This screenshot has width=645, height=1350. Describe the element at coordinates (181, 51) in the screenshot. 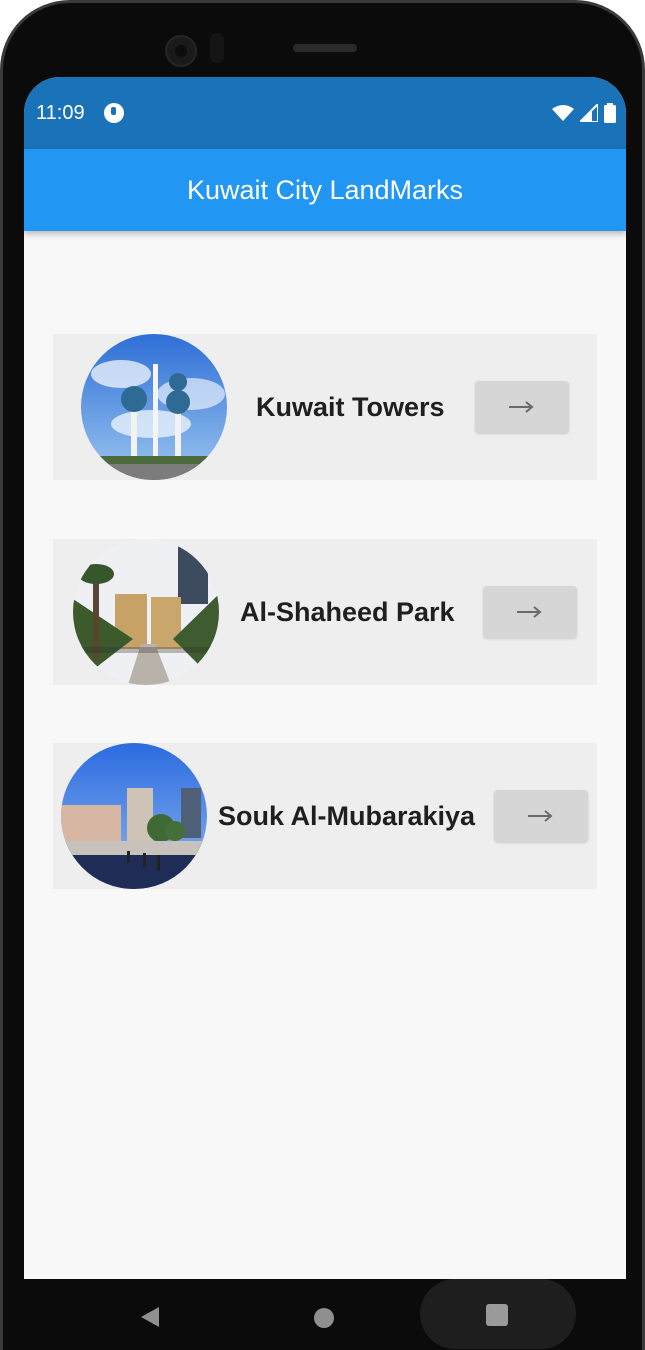

I see `camera-icon` at that location.